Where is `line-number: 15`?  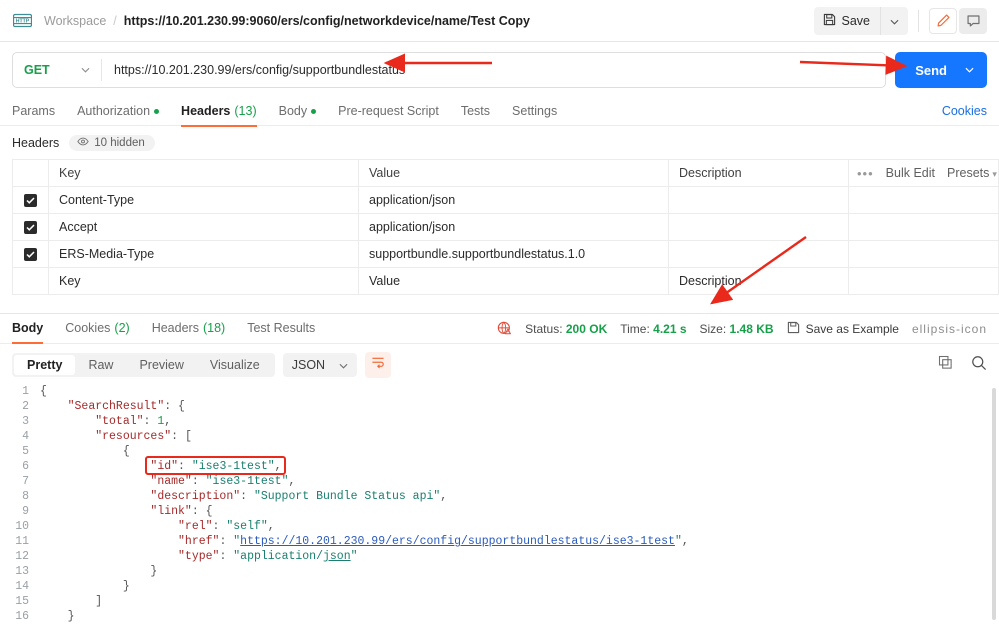
line-number: 15 is located at coordinates (22, 601).